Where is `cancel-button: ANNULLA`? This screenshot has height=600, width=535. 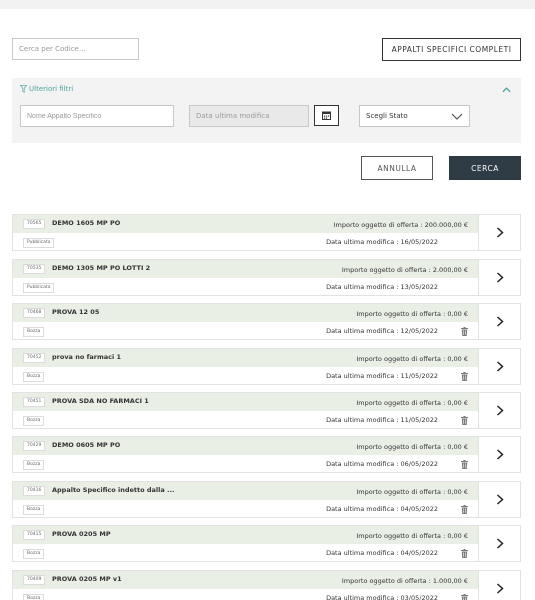 cancel-button: ANNULLA is located at coordinates (397, 168).